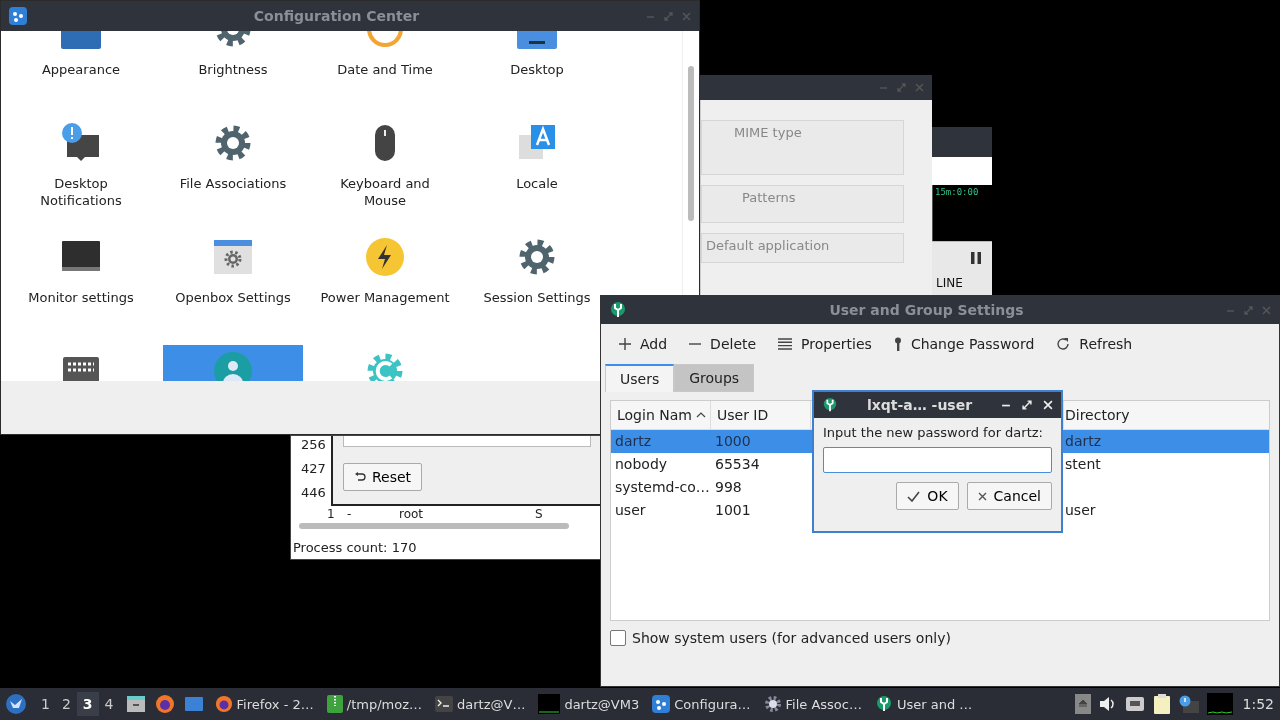 The width and height of the screenshot is (1280, 720). Describe the element at coordinates (385, 192) in the screenshot. I see `item-label: Keyboard and Mouse` at that location.